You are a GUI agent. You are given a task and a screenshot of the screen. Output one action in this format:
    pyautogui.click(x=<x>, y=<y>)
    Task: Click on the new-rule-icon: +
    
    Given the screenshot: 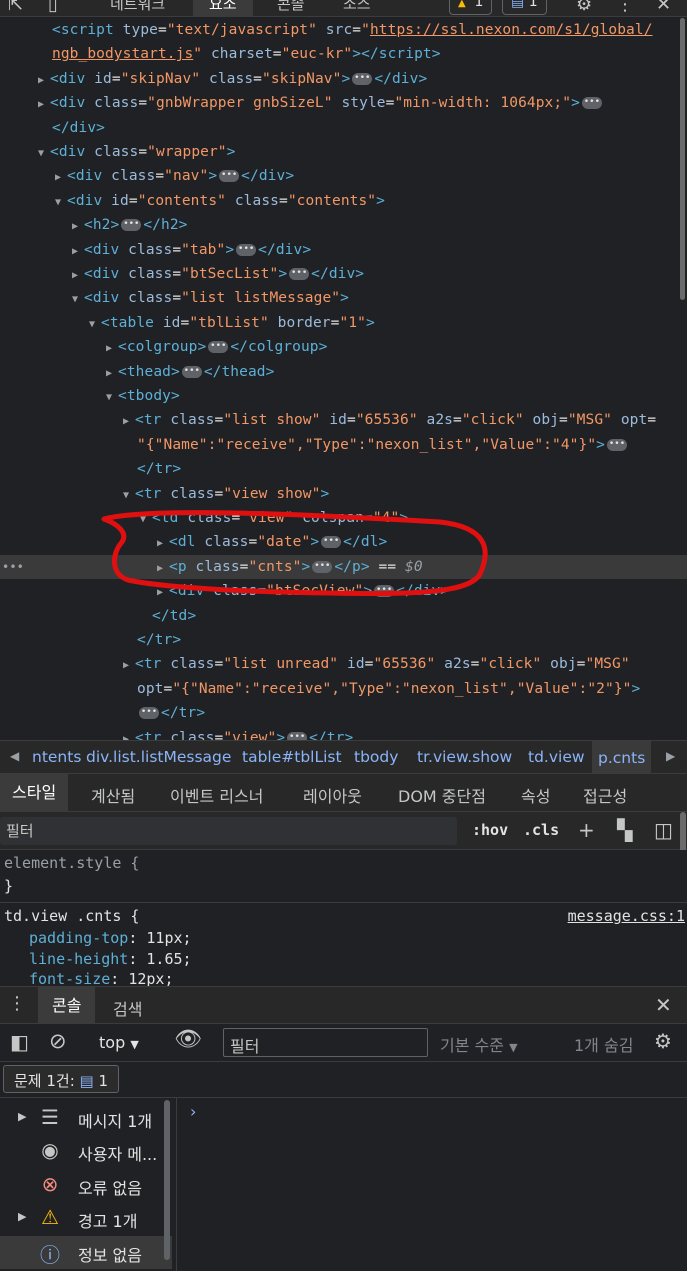 What is the action you would take?
    pyautogui.click(x=586, y=830)
    